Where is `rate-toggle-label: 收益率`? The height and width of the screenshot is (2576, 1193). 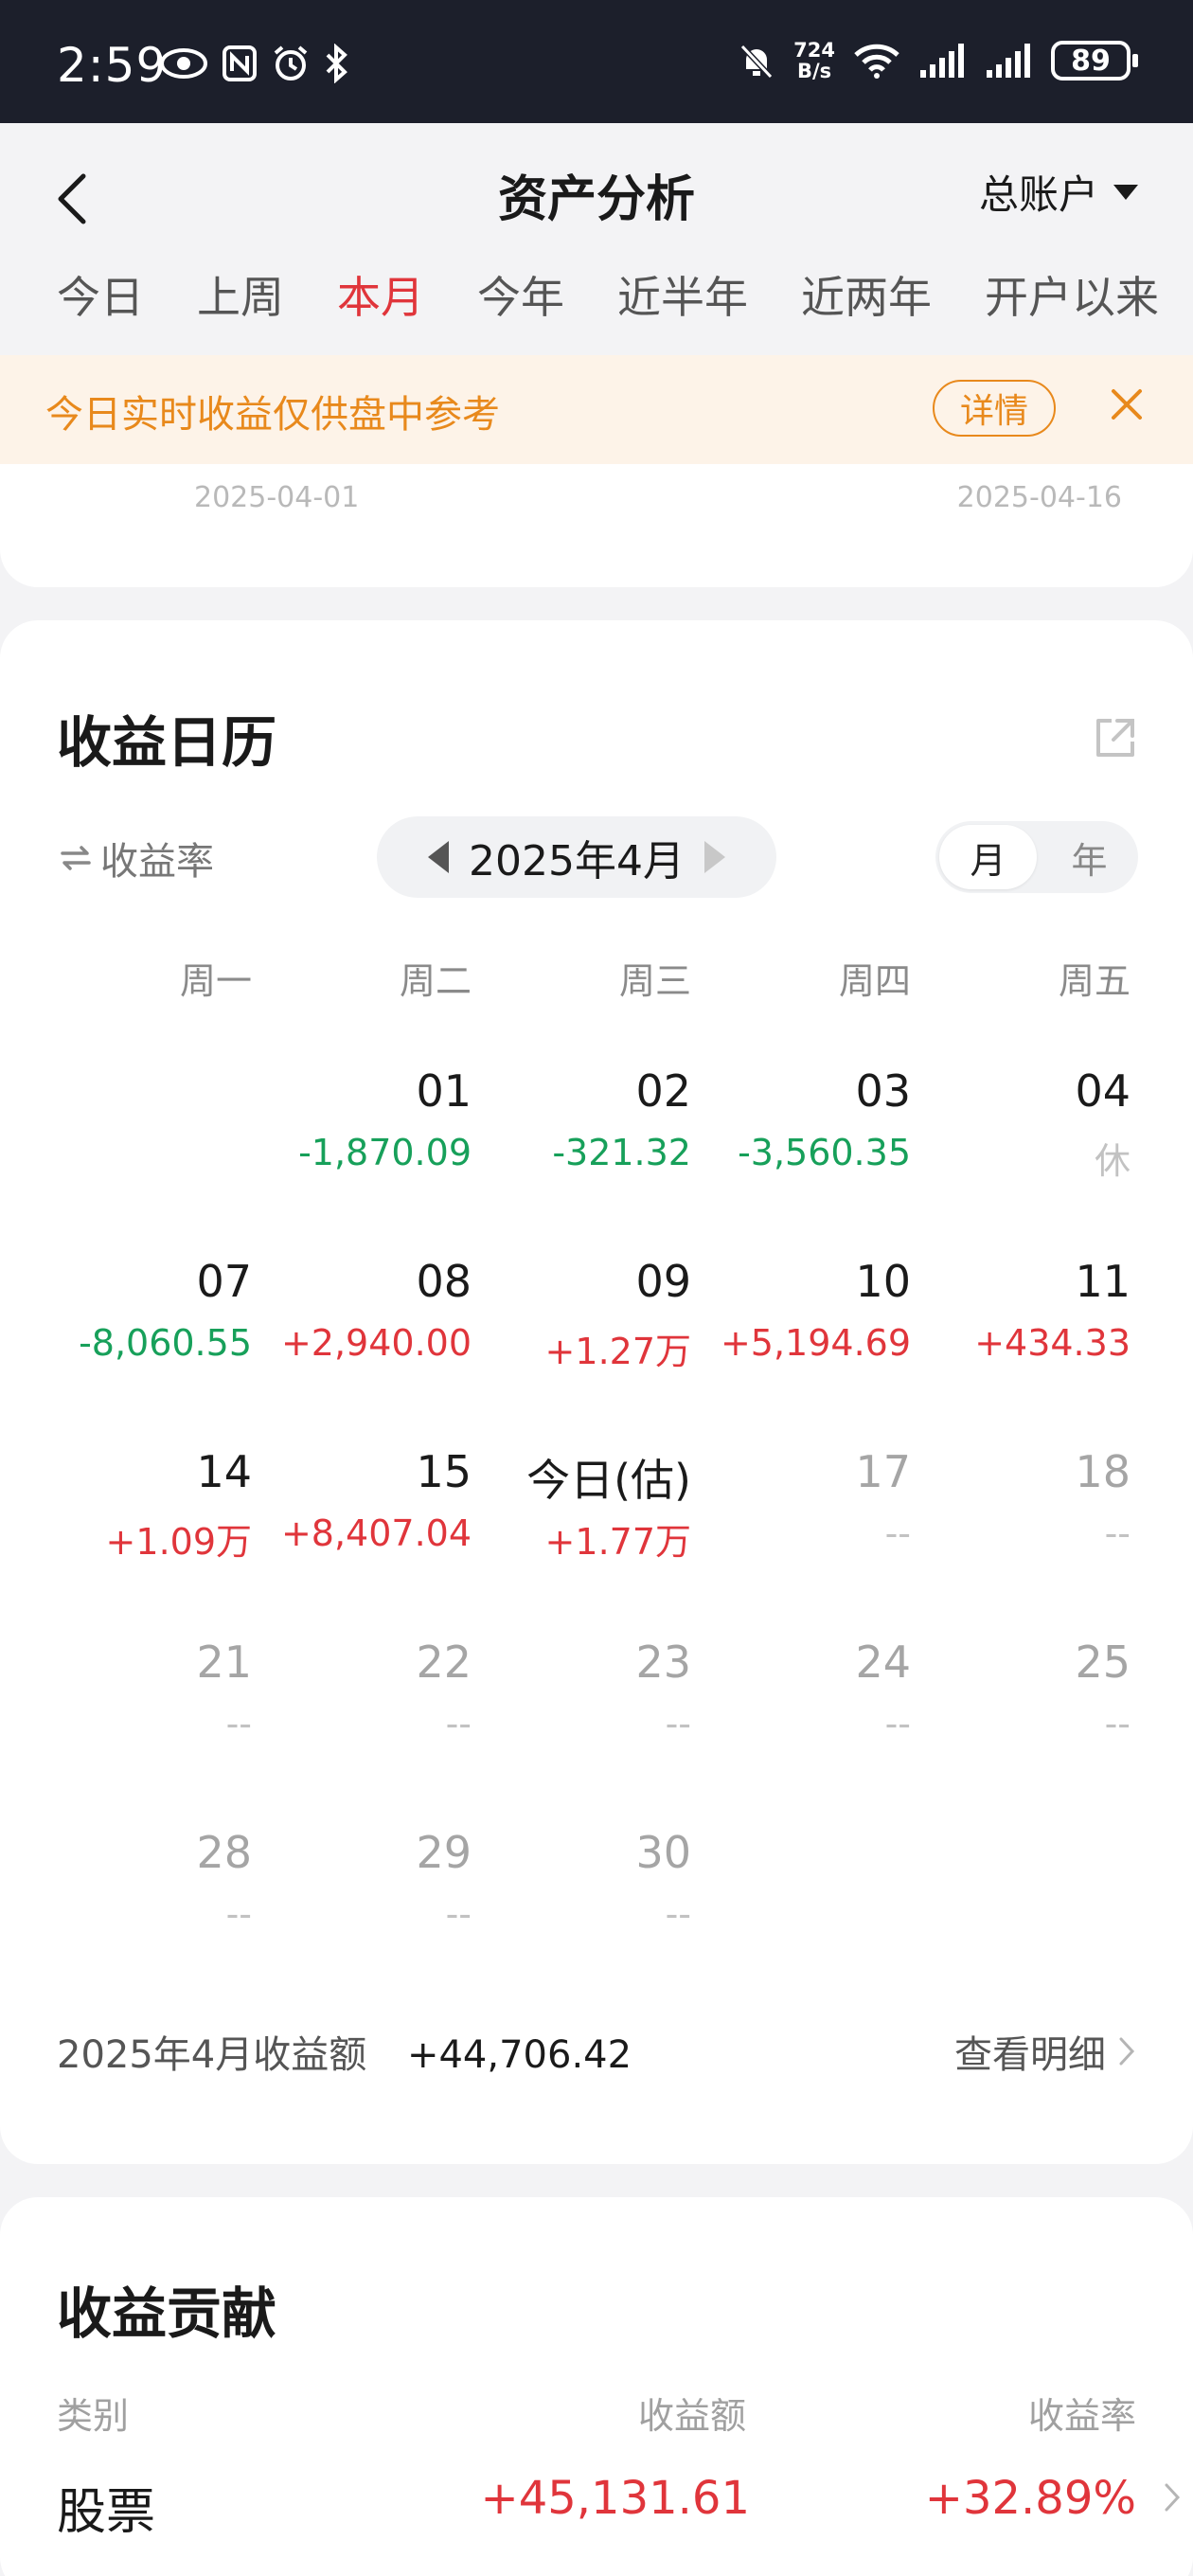 rate-toggle-label: 收益率 is located at coordinates (157, 862).